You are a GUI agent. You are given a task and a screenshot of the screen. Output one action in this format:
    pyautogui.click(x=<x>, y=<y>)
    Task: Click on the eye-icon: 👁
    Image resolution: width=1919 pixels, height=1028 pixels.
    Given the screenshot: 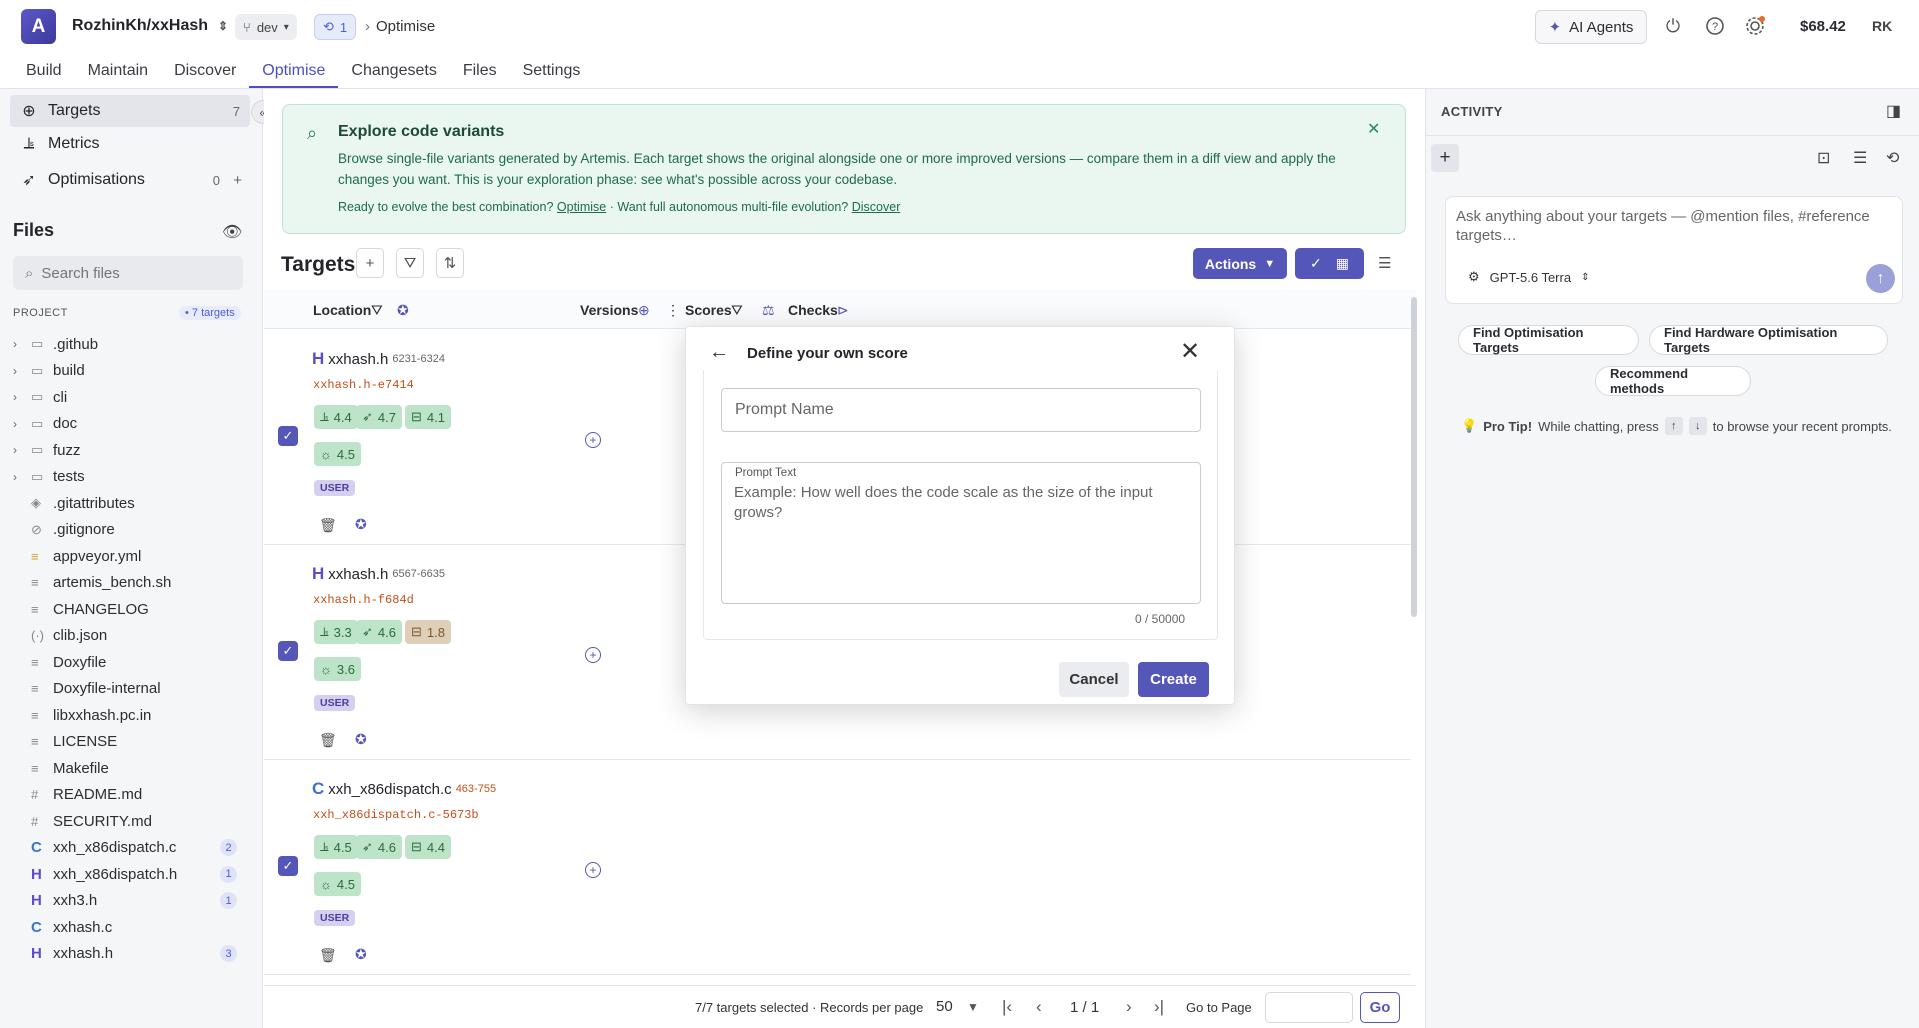 What is the action you would take?
    pyautogui.click(x=232, y=232)
    